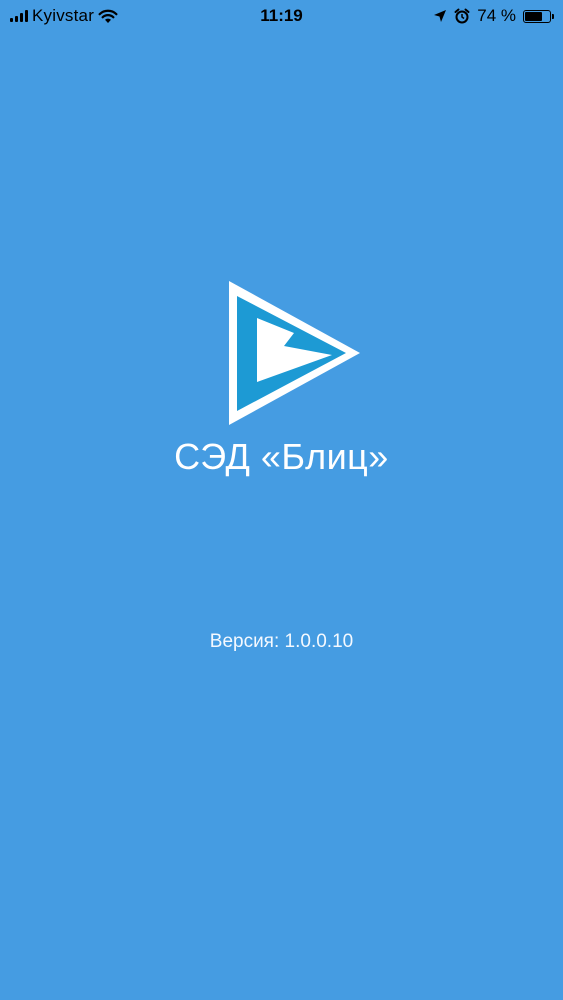 The image size is (563, 1000). Describe the element at coordinates (533, 16) in the screenshot. I see `battery-fill` at that location.